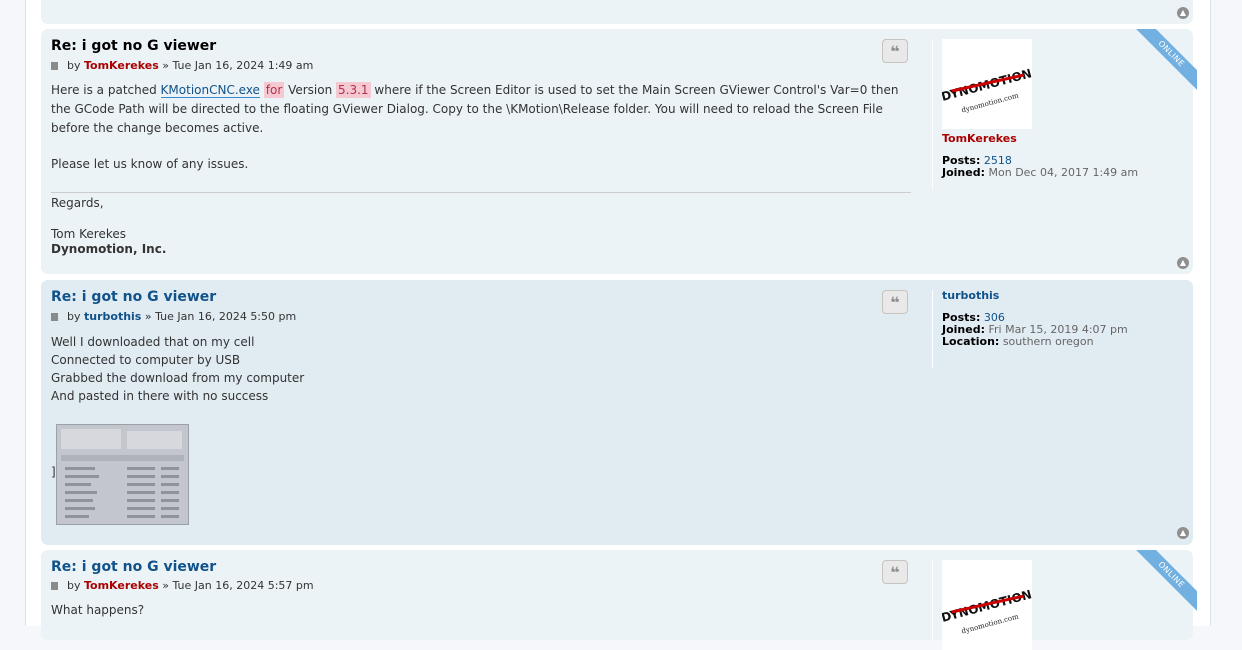 Image resolution: width=1242 pixels, height=650 pixels. I want to click on post-meta: by turbothis » Tue Jan 16, 2024 5:50 pm, so click(173, 316).